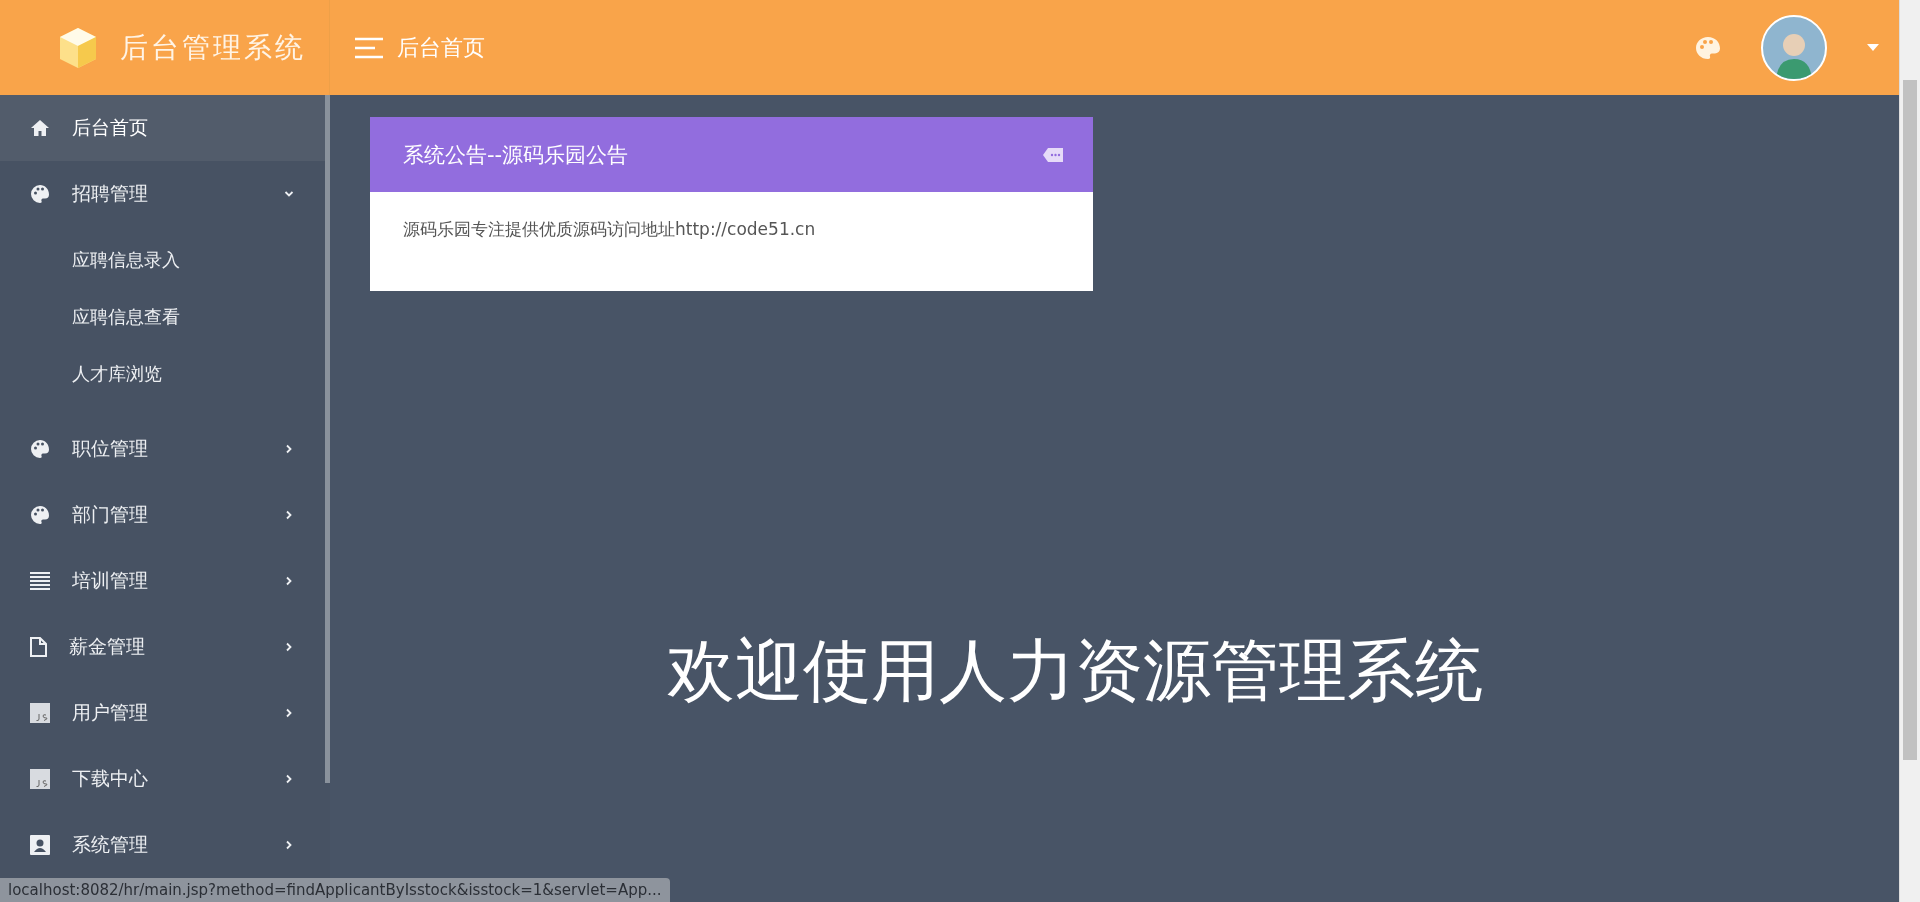 This screenshot has height=902, width=1920. Describe the element at coordinates (1873, 47) in the screenshot. I see `caret-icon` at that location.